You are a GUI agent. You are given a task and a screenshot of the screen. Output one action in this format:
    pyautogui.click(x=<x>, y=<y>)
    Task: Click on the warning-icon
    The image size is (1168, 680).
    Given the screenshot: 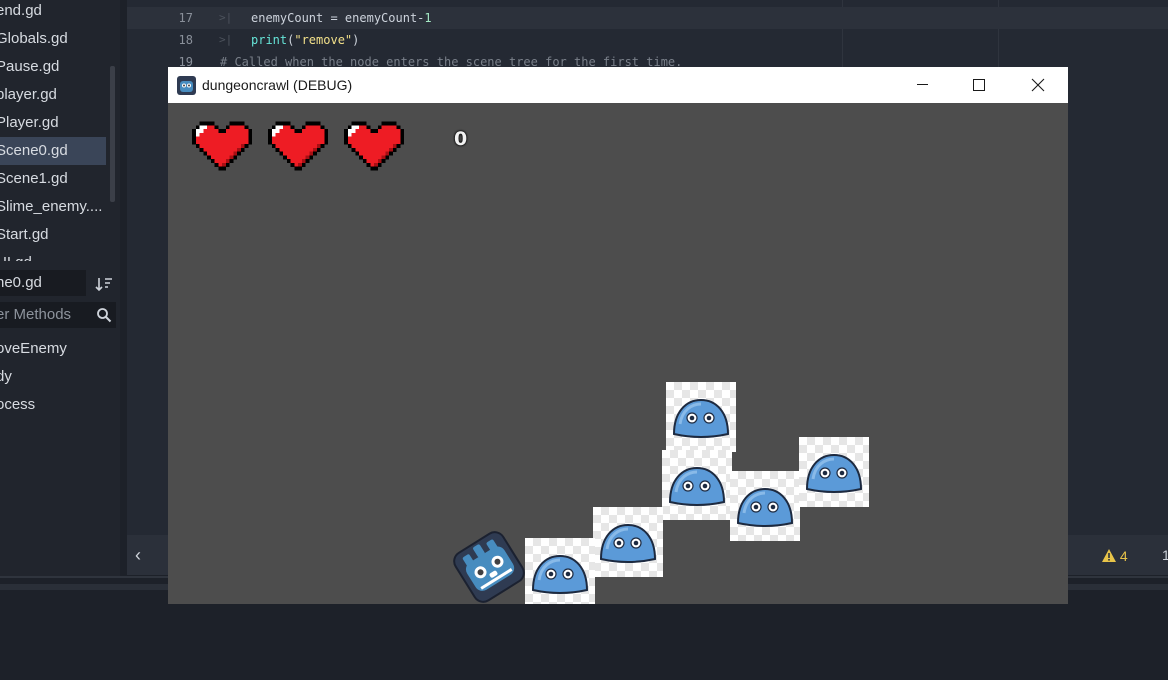 What is the action you would take?
    pyautogui.click(x=1109, y=555)
    